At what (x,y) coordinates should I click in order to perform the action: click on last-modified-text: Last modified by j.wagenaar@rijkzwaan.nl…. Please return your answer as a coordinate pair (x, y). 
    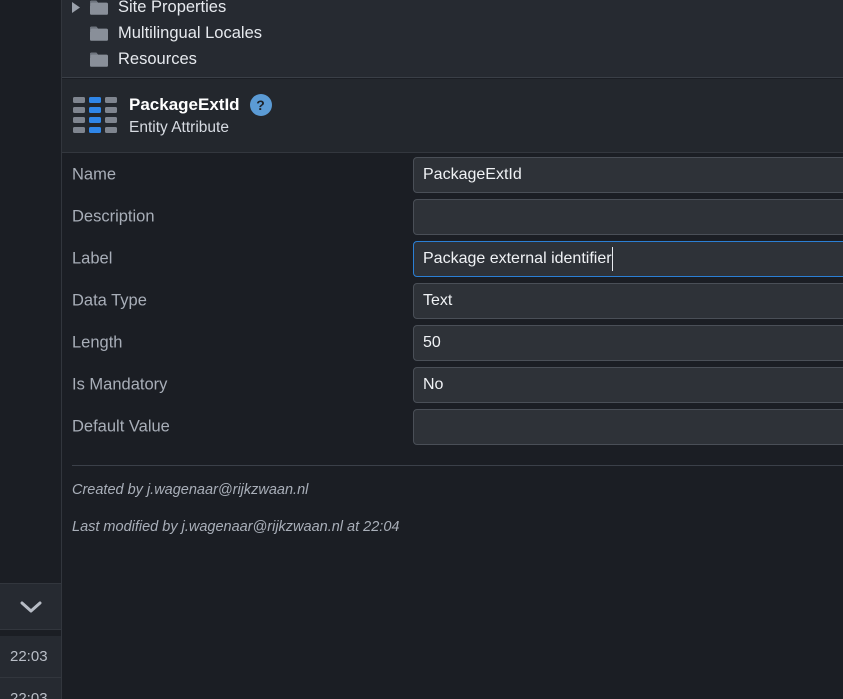
    Looking at the image, I should click on (236, 527).